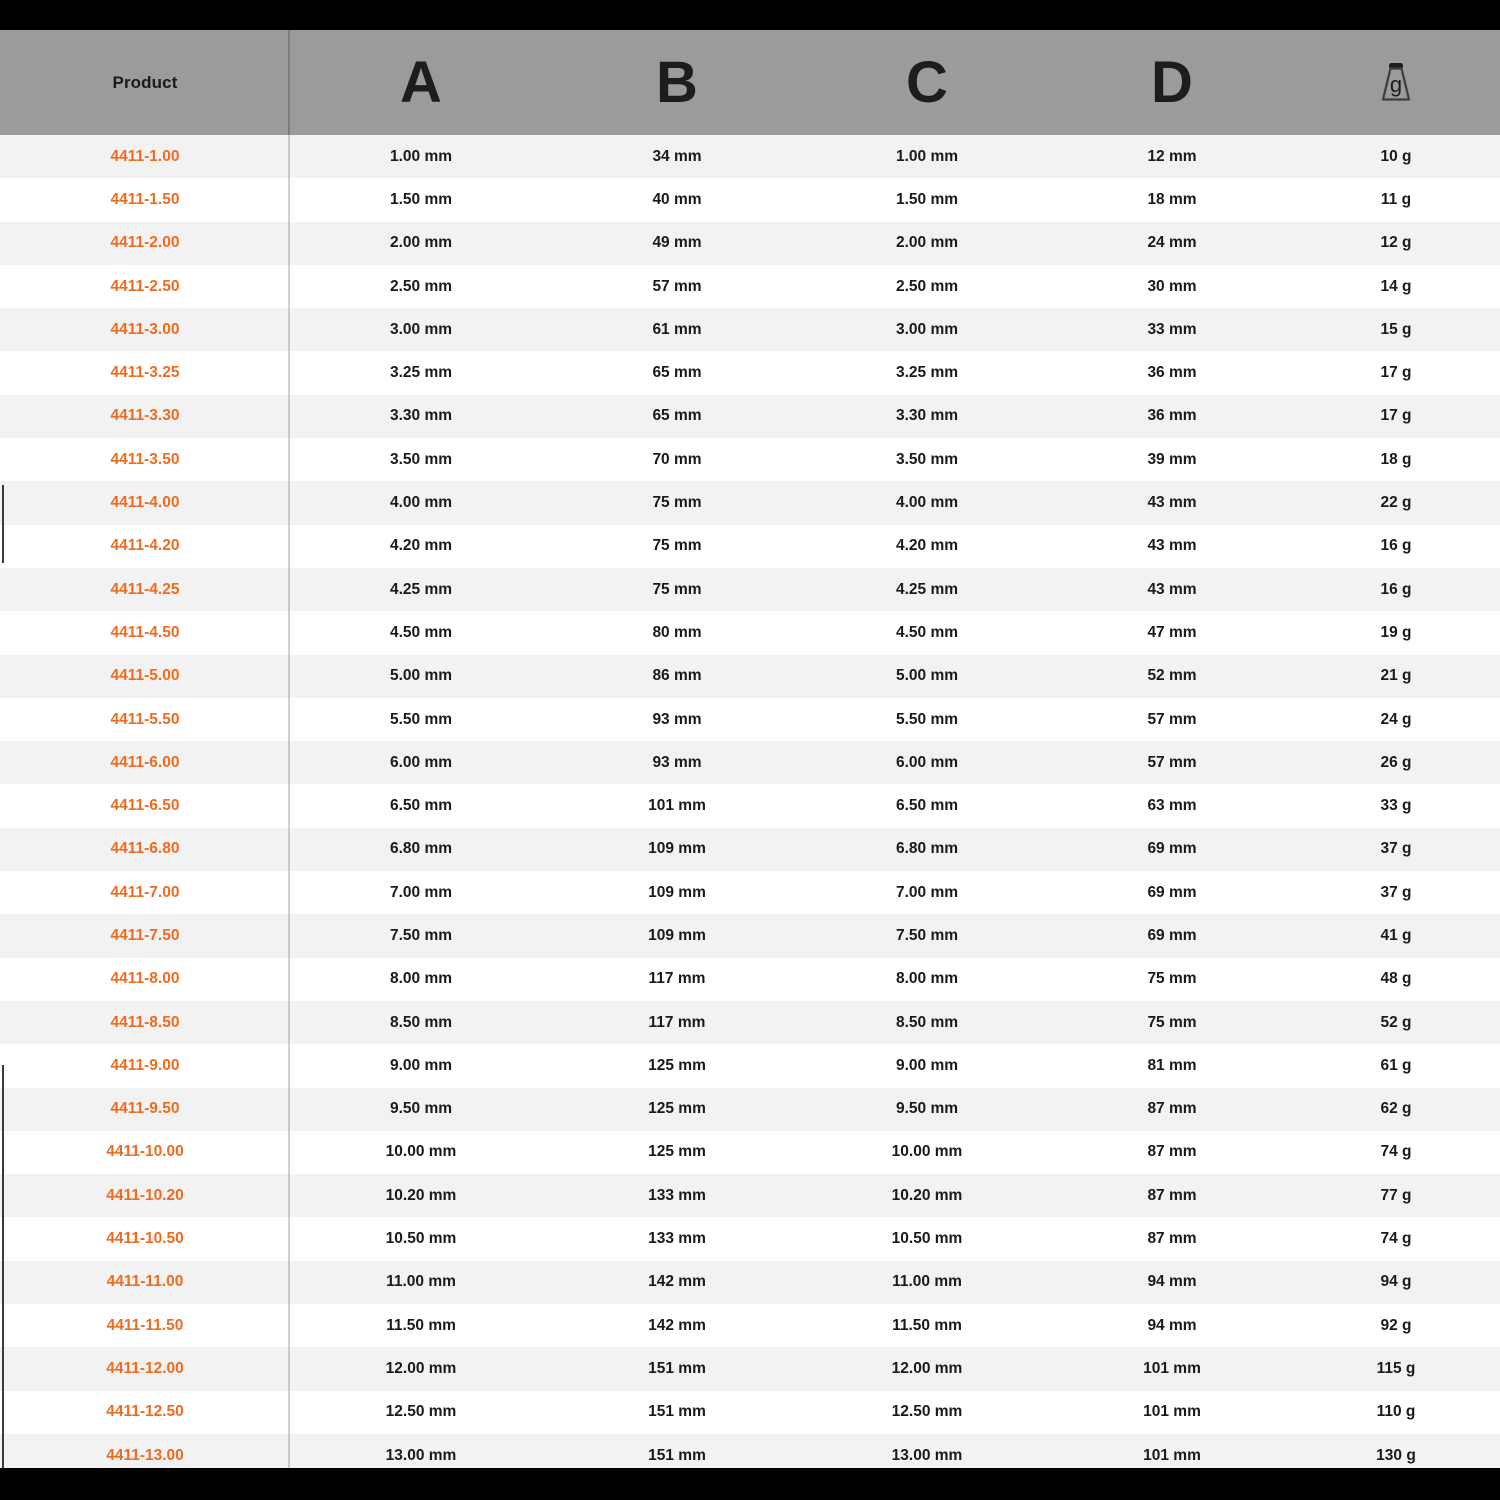 The image size is (1500, 1500). I want to click on cell-b: 80 mm, so click(677, 632).